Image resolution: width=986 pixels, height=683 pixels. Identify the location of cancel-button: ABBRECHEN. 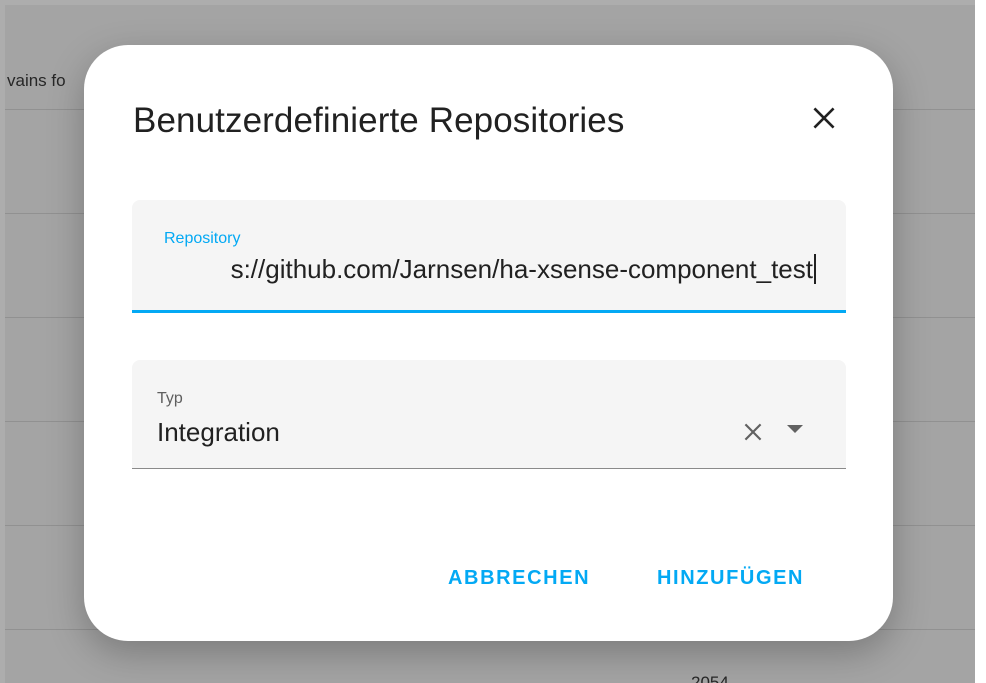
(519, 578).